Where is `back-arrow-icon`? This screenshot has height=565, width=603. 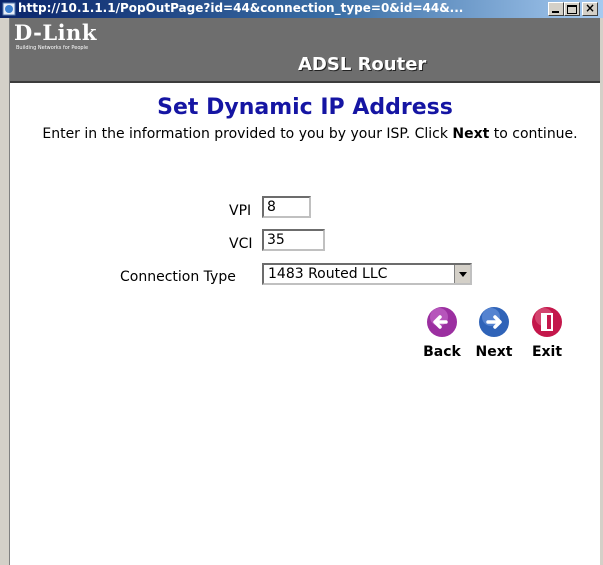
back-arrow-icon is located at coordinates (442, 322).